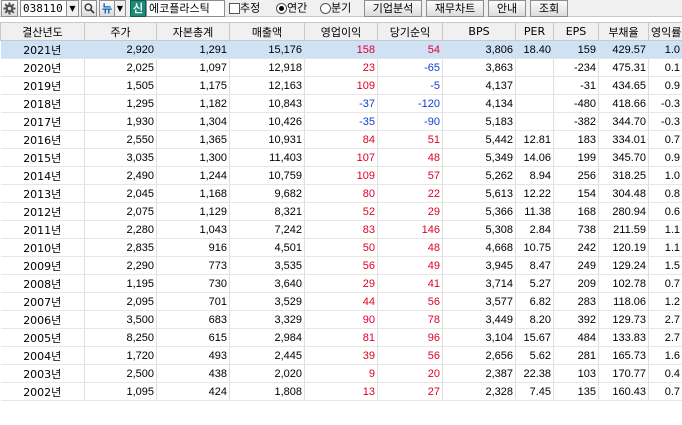  I want to click on table-cell: -31, so click(576, 85).